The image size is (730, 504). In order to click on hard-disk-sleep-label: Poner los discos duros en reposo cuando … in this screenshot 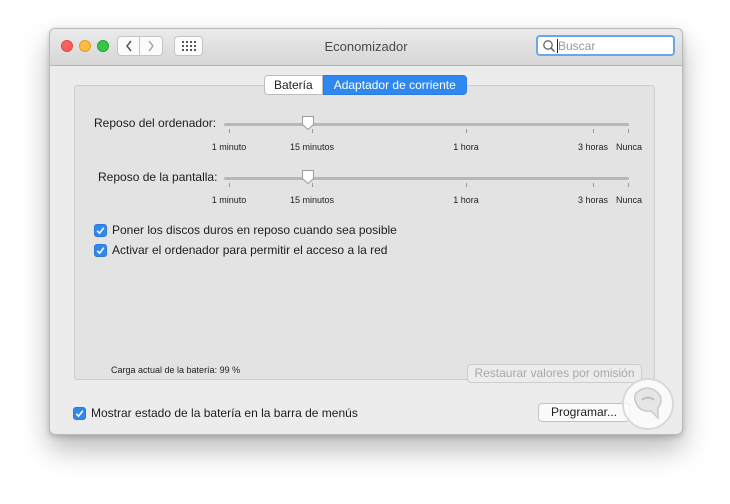, I will do `click(254, 230)`.